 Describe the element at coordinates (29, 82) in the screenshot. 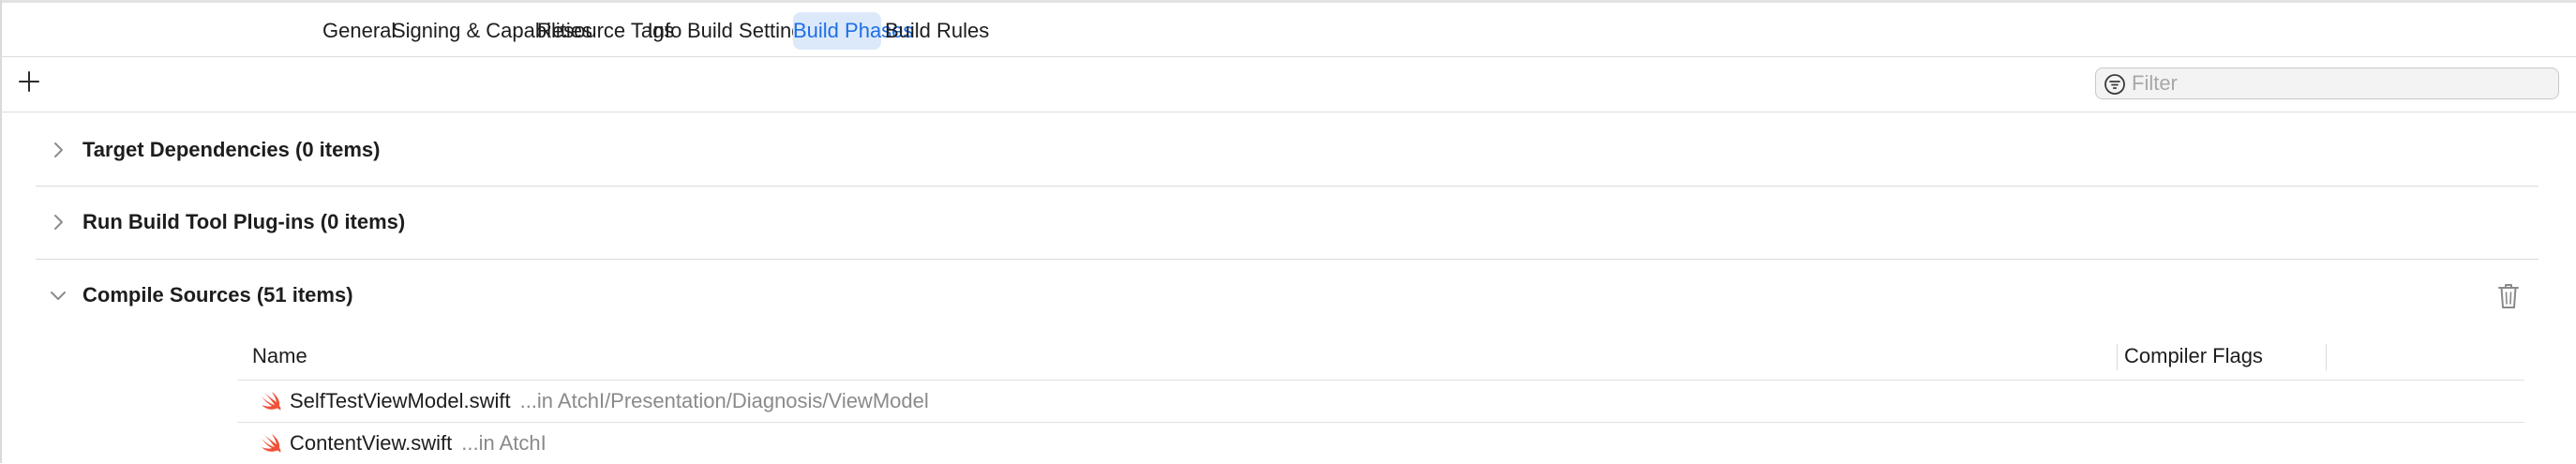

I see `plus-icon` at that location.